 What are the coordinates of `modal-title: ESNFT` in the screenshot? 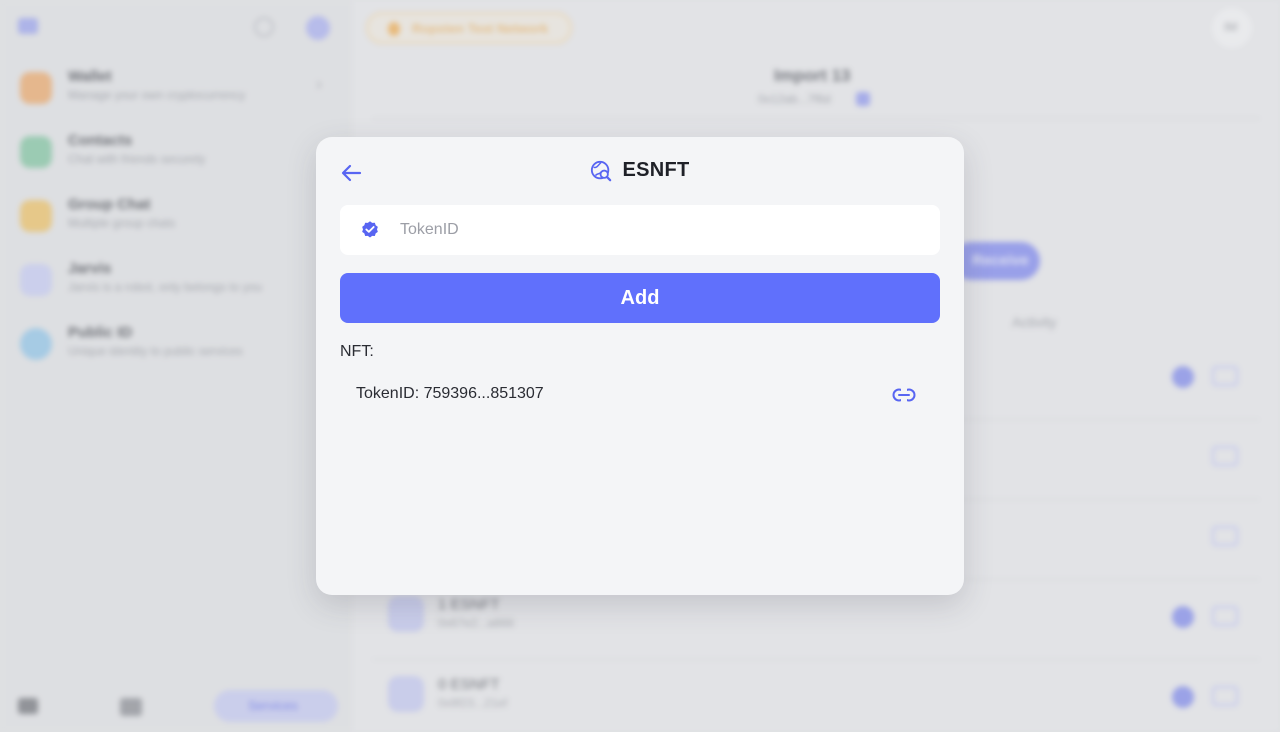 It's located at (656, 170).